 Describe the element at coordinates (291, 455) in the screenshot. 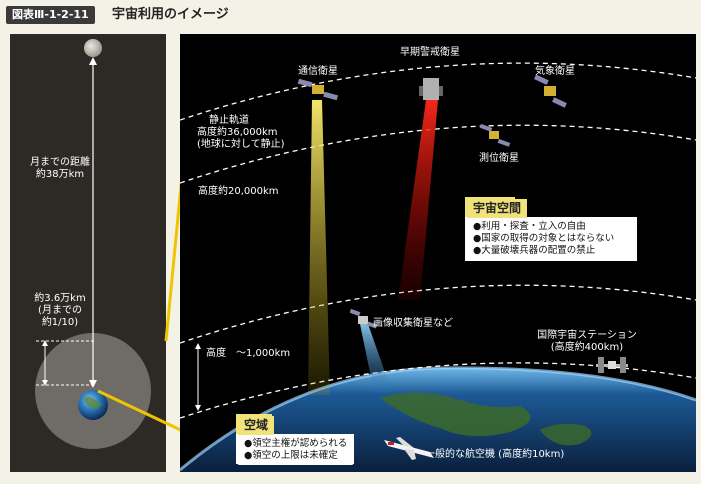

I see `airspace-box-item: ●領空の上限は未確定` at that location.